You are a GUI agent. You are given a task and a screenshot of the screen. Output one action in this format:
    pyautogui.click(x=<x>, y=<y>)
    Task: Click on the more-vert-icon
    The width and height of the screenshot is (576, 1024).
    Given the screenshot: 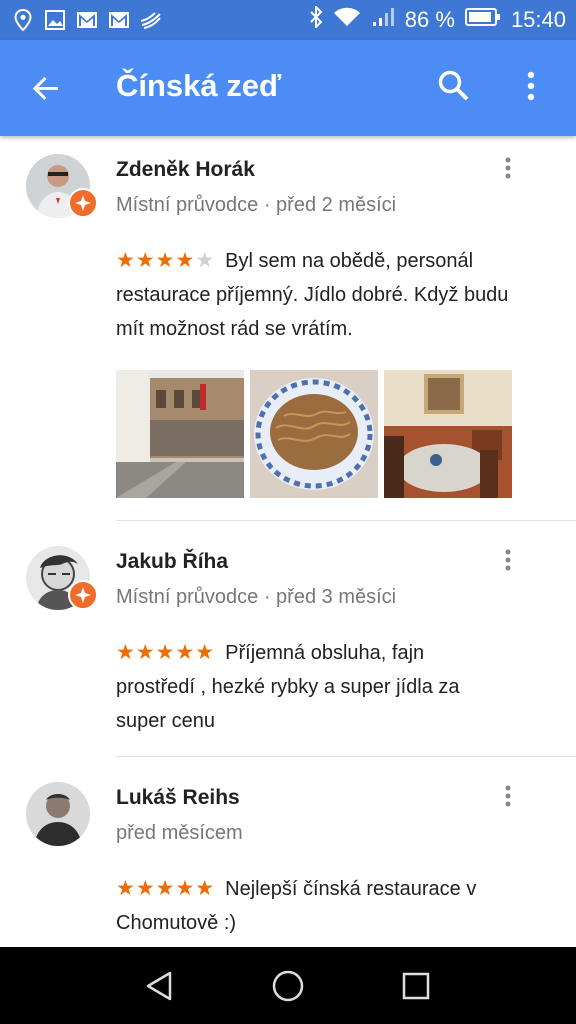 What is the action you would take?
    pyautogui.click(x=531, y=86)
    